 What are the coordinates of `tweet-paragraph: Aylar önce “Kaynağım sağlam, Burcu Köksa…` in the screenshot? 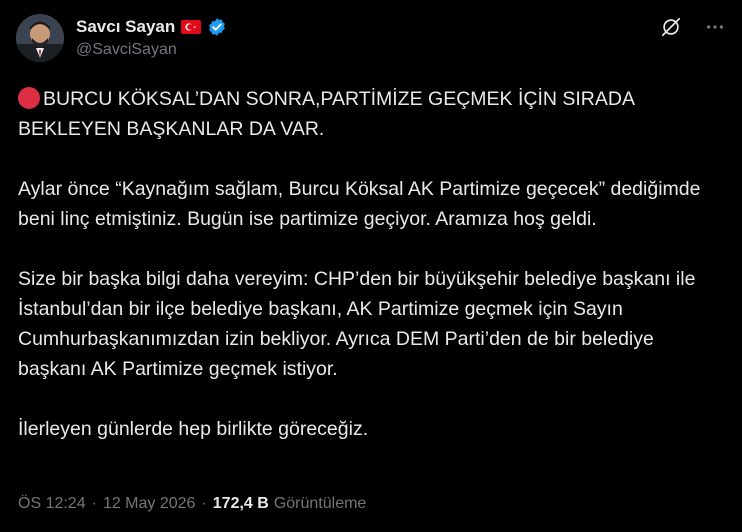 It's located at (362, 204).